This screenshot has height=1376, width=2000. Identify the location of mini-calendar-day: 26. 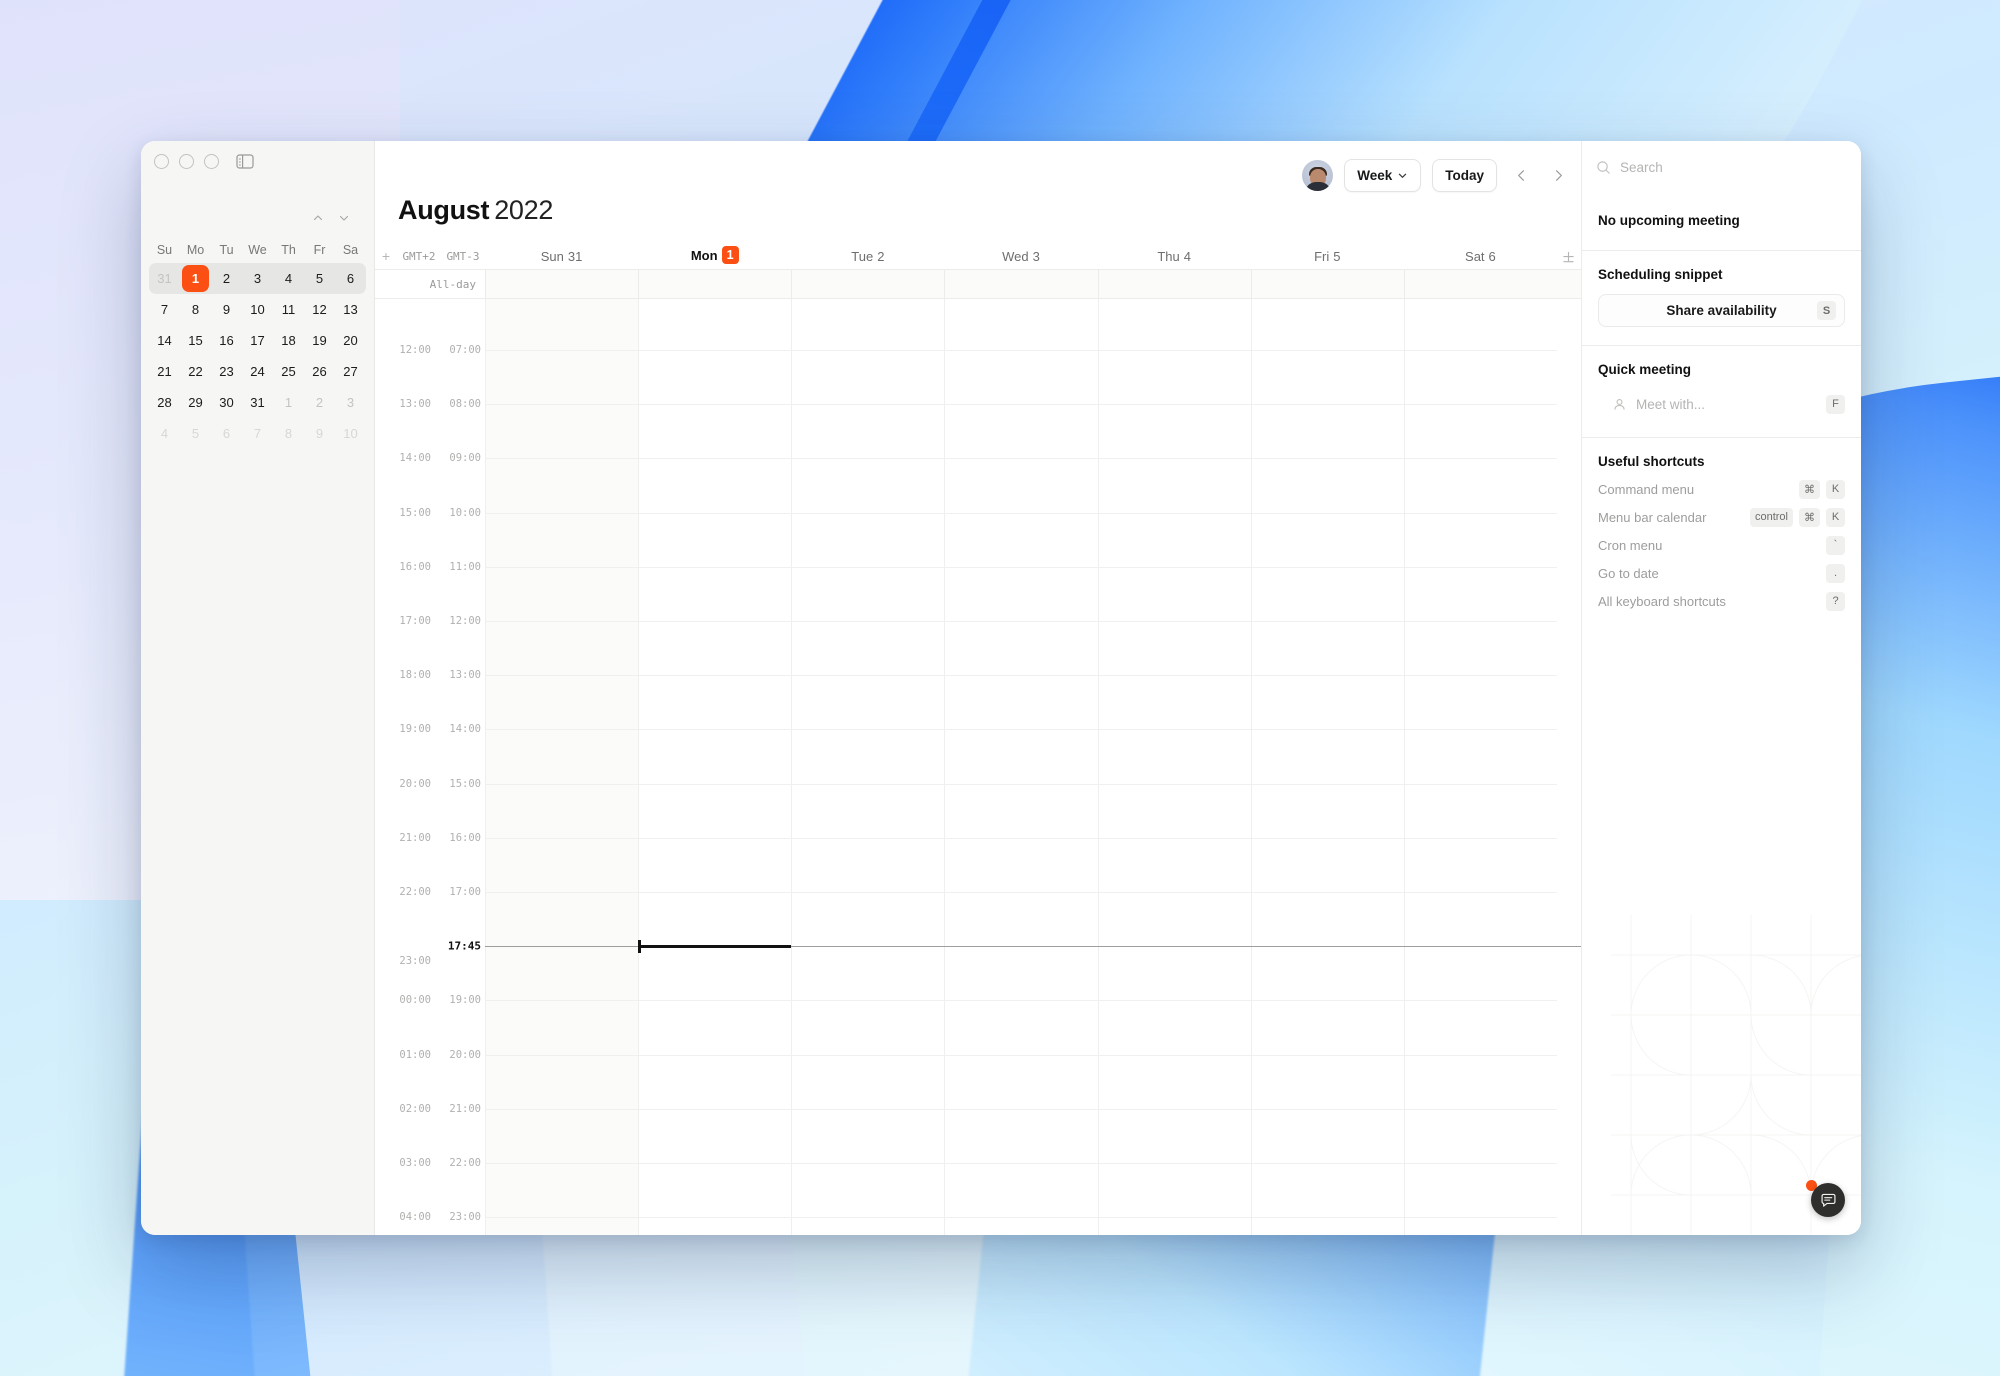
(319, 371).